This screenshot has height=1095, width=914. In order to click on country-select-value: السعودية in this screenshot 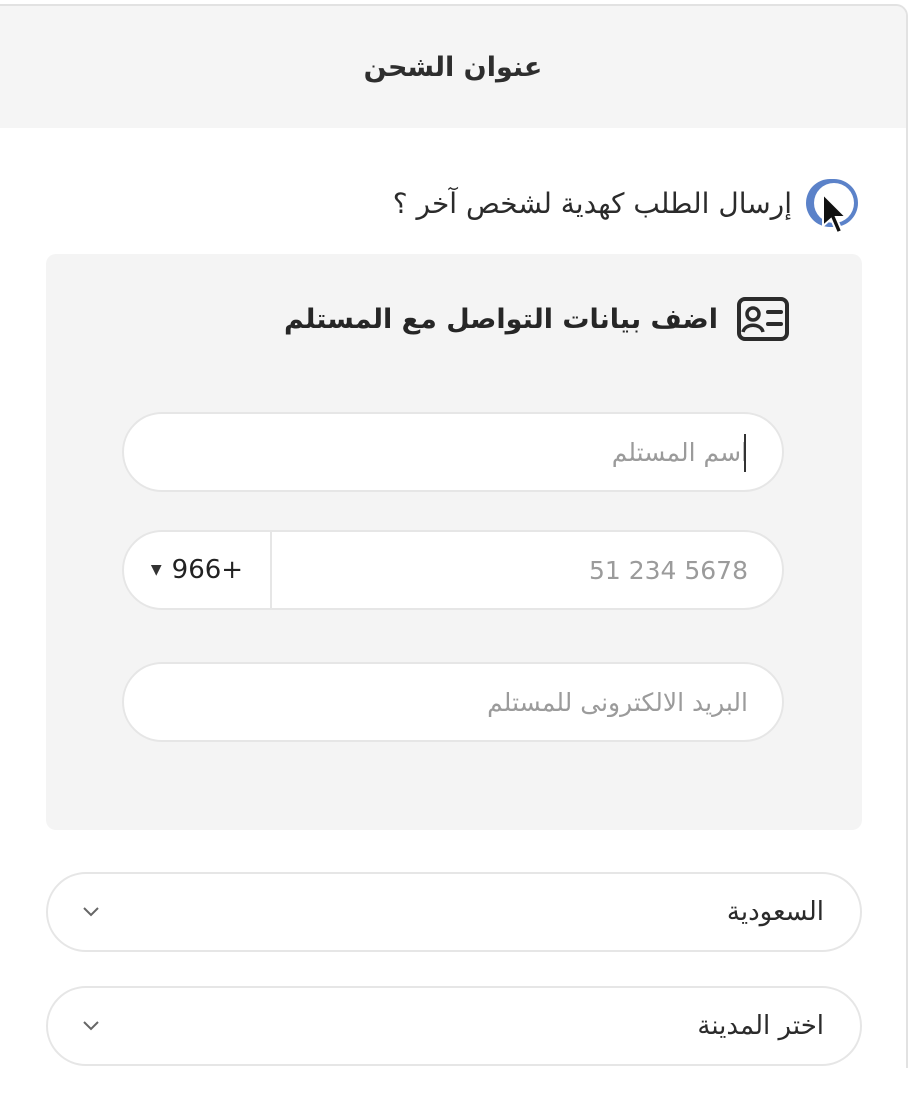, I will do `click(775, 912)`.